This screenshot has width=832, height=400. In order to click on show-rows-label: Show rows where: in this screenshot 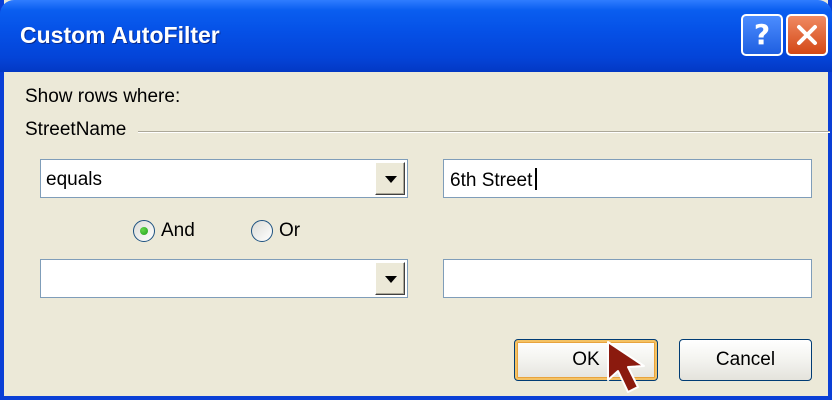, I will do `click(103, 96)`.